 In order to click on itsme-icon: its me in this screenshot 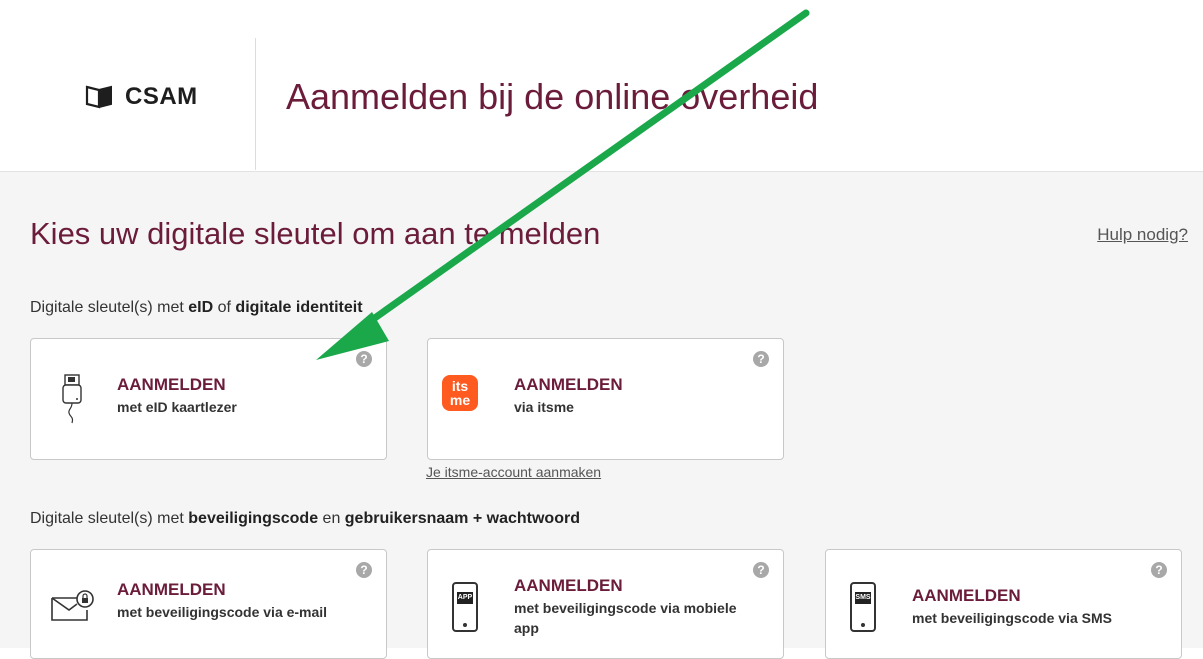, I will do `click(460, 393)`.